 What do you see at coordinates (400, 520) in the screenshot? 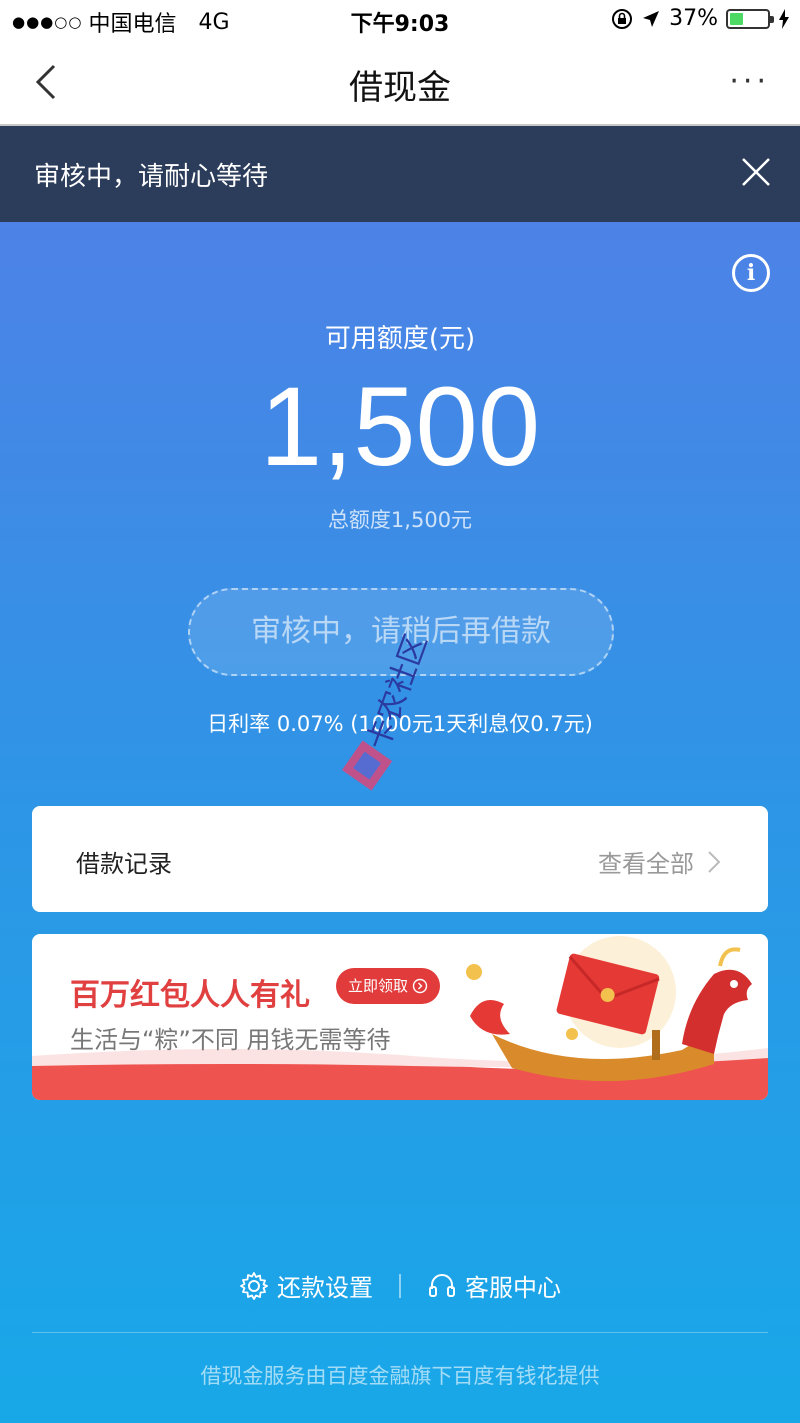
I see `total-credit: 总额度1,500元` at bounding box center [400, 520].